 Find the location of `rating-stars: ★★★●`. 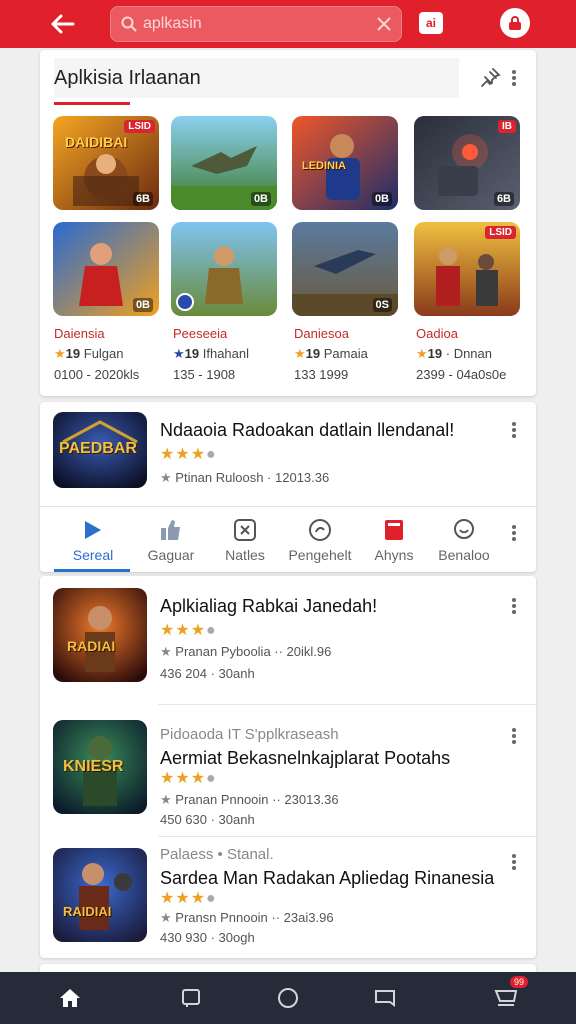

rating-stars: ★★★● is located at coordinates (188, 898).